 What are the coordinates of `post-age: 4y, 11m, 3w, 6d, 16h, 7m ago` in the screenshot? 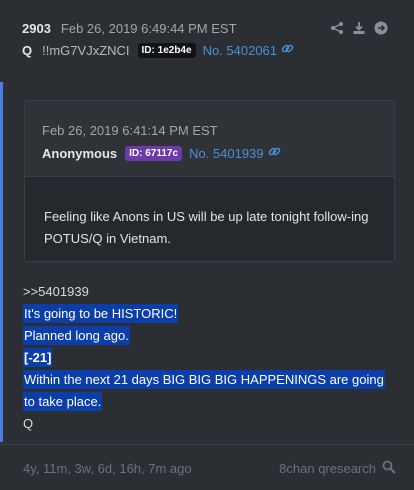 It's located at (107, 468).